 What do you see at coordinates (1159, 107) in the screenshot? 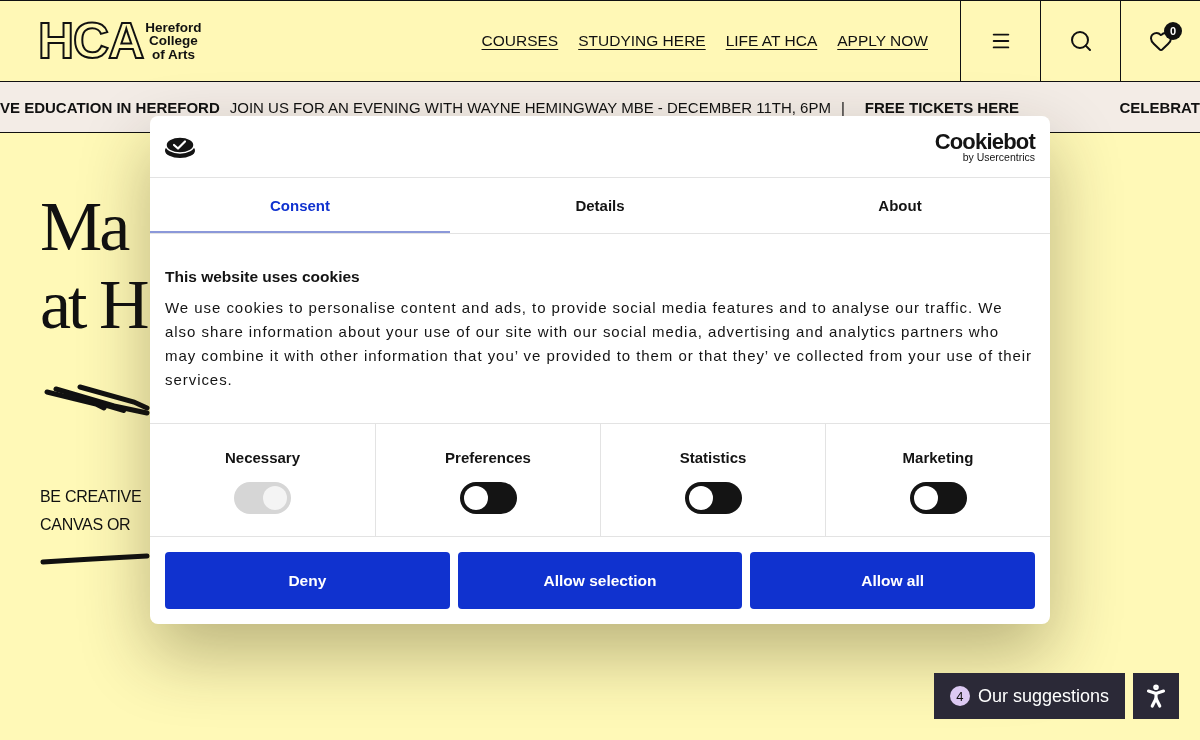
I see `announcement-text: CELEBRAT` at bounding box center [1159, 107].